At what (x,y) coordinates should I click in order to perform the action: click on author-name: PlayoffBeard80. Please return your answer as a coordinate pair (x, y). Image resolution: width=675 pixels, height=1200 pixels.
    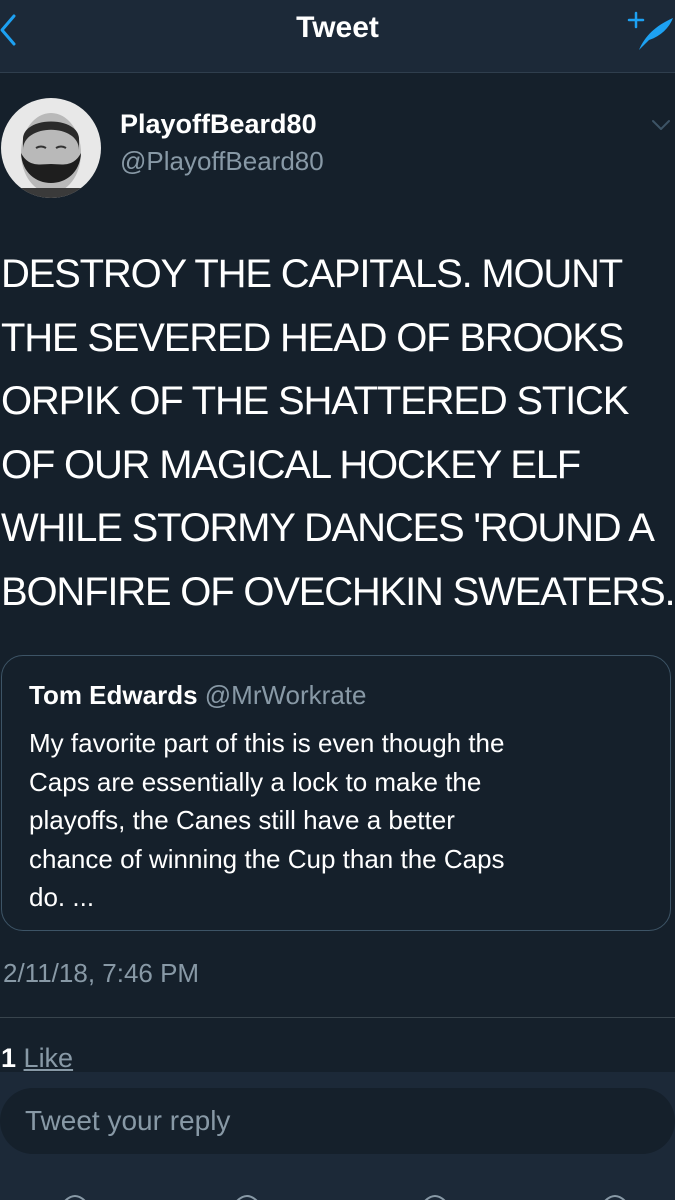
    Looking at the image, I should click on (218, 124).